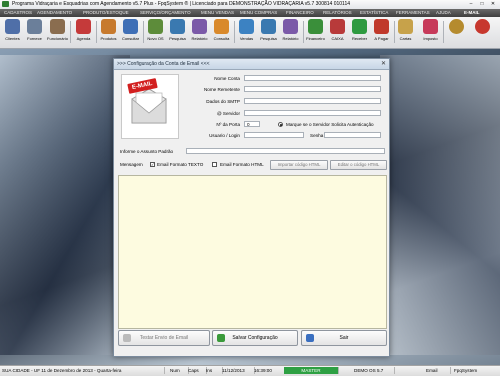 The width and height of the screenshot is (500, 376). Describe the element at coordinates (359, 26) in the screenshot. I see `receive-money-icon` at that location.